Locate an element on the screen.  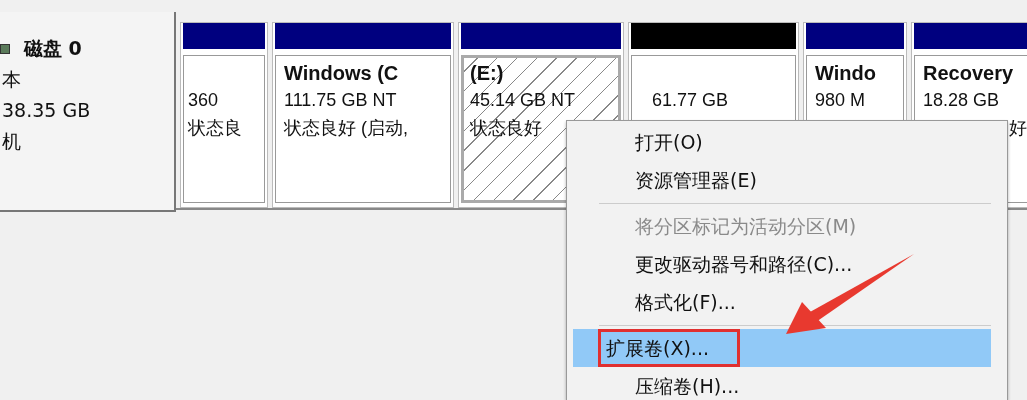
partition-detail: 45.14 GB NT is located at coordinates (523, 100).